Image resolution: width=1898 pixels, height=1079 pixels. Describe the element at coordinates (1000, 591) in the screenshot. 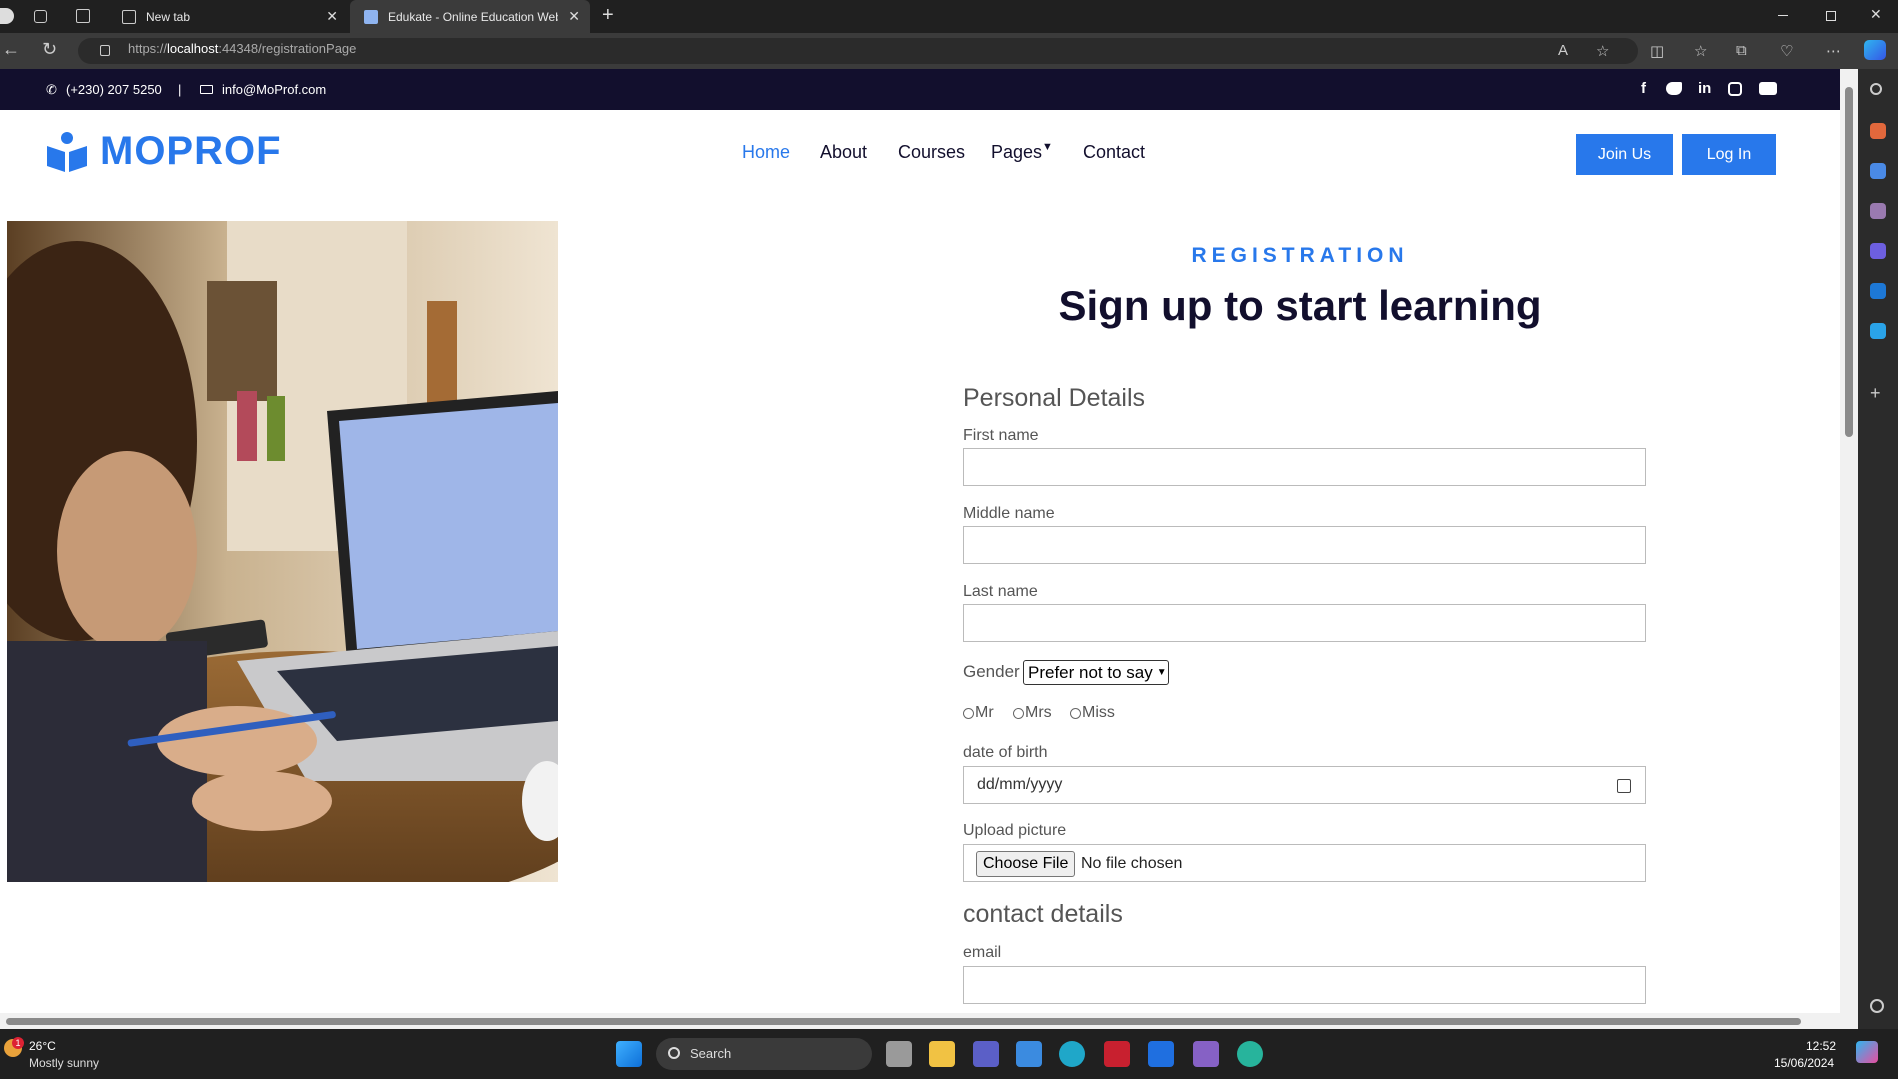

I see `last-name-label: Last name` at that location.